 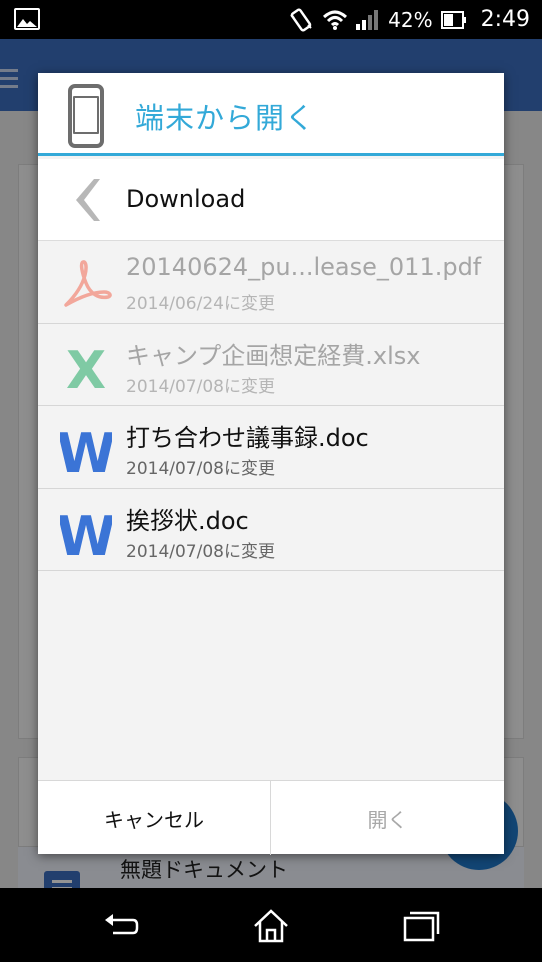 I want to click on dialog-button-bar: キャンセル 開く, so click(x=271, y=817).